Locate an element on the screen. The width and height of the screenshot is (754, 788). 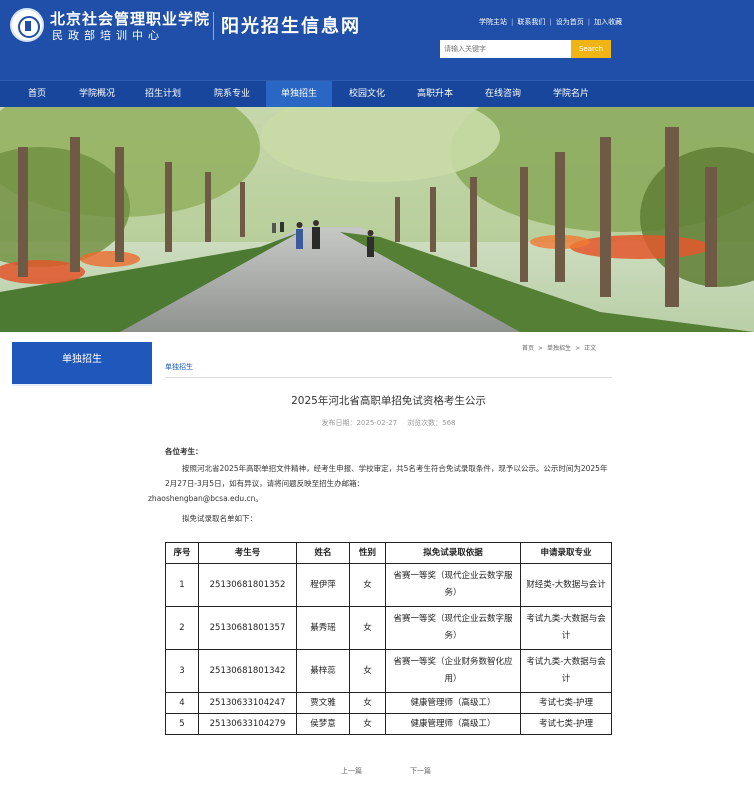
table-header-row: 序号 考生号 姓名 性别 拟免试录取依据 申请录取专业 is located at coordinates (388, 553).